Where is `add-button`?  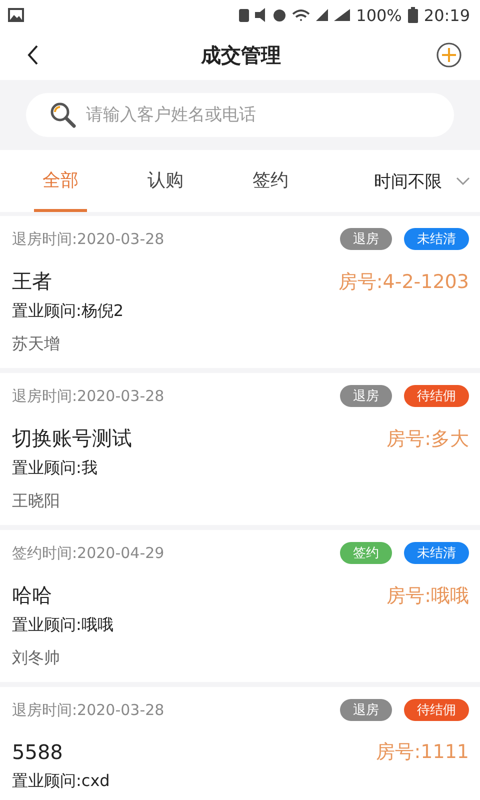
add-button is located at coordinates (449, 55).